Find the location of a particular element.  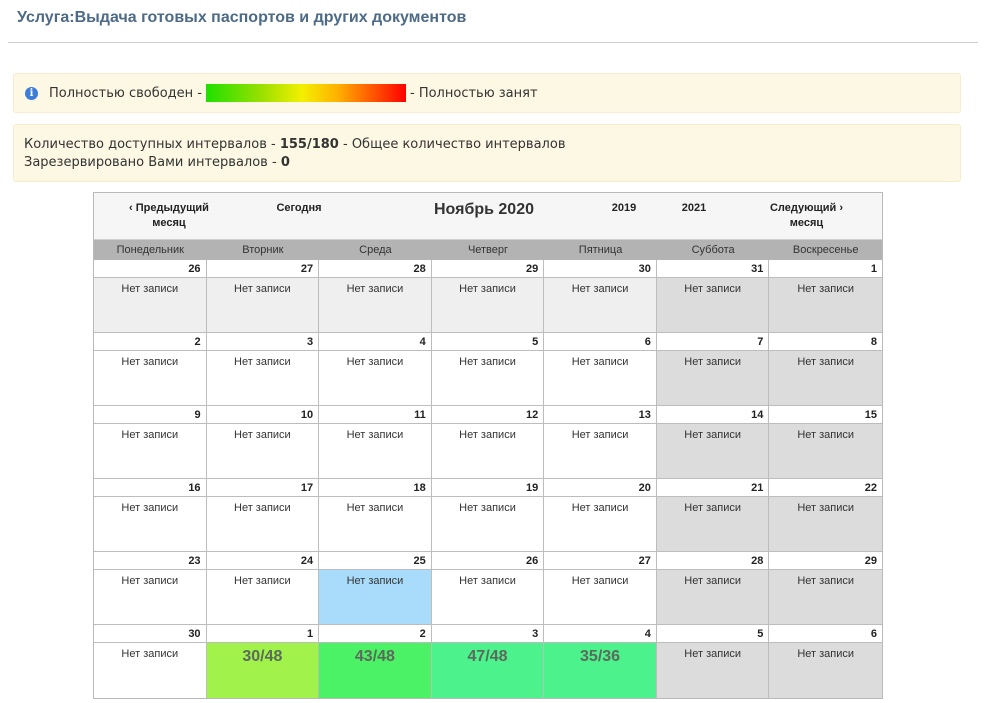

calendar-day-cell: 4 35/36 is located at coordinates (600, 661).